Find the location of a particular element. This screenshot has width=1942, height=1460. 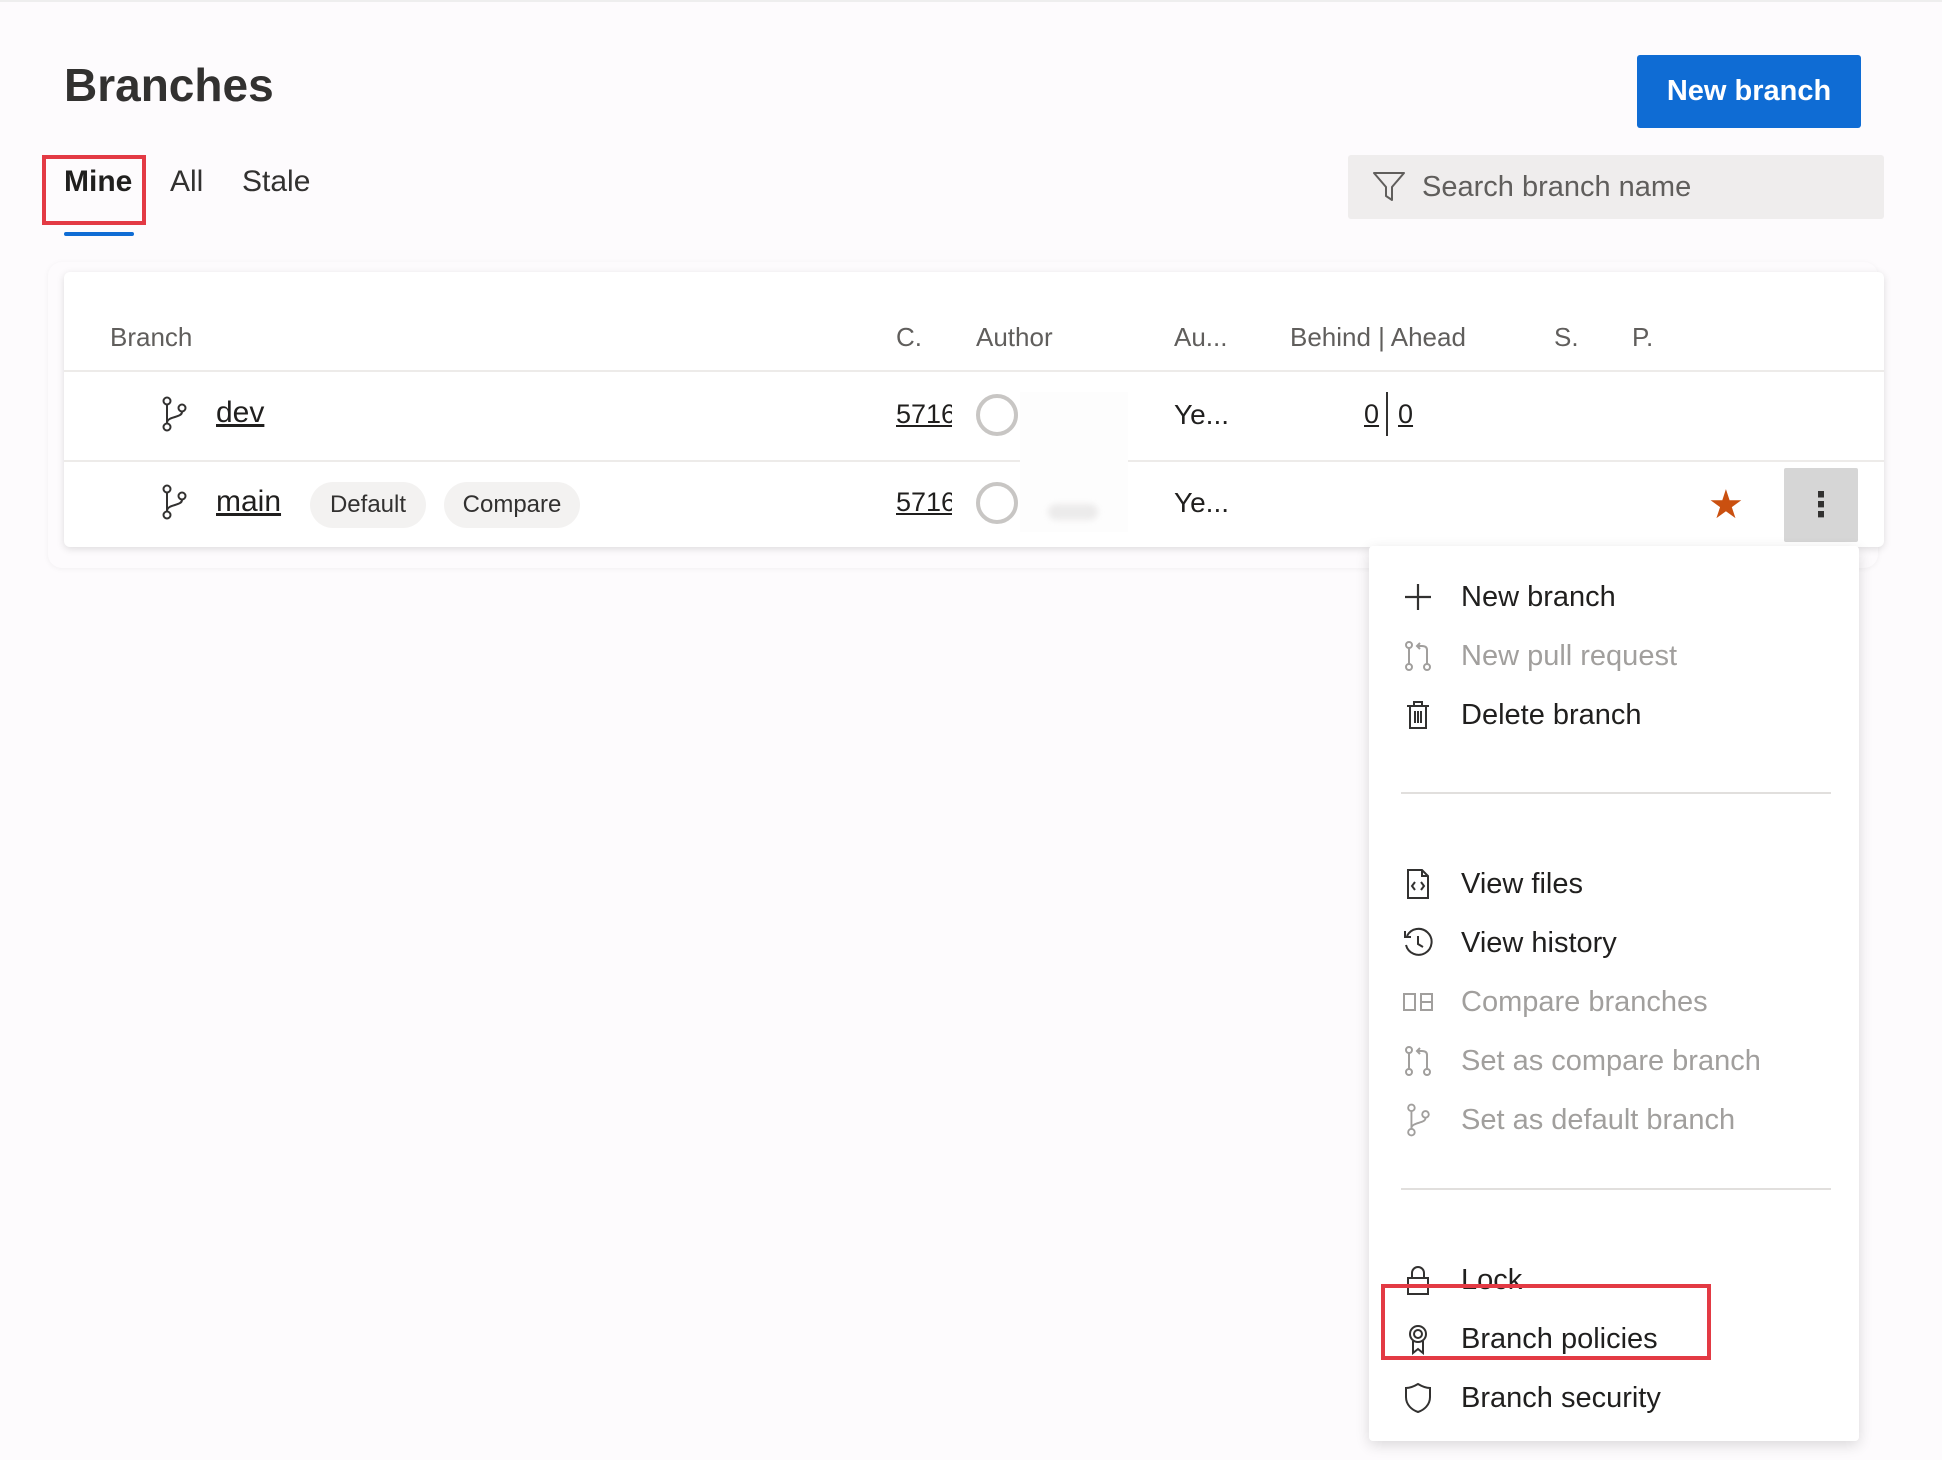

row-divider is located at coordinates (974, 461).